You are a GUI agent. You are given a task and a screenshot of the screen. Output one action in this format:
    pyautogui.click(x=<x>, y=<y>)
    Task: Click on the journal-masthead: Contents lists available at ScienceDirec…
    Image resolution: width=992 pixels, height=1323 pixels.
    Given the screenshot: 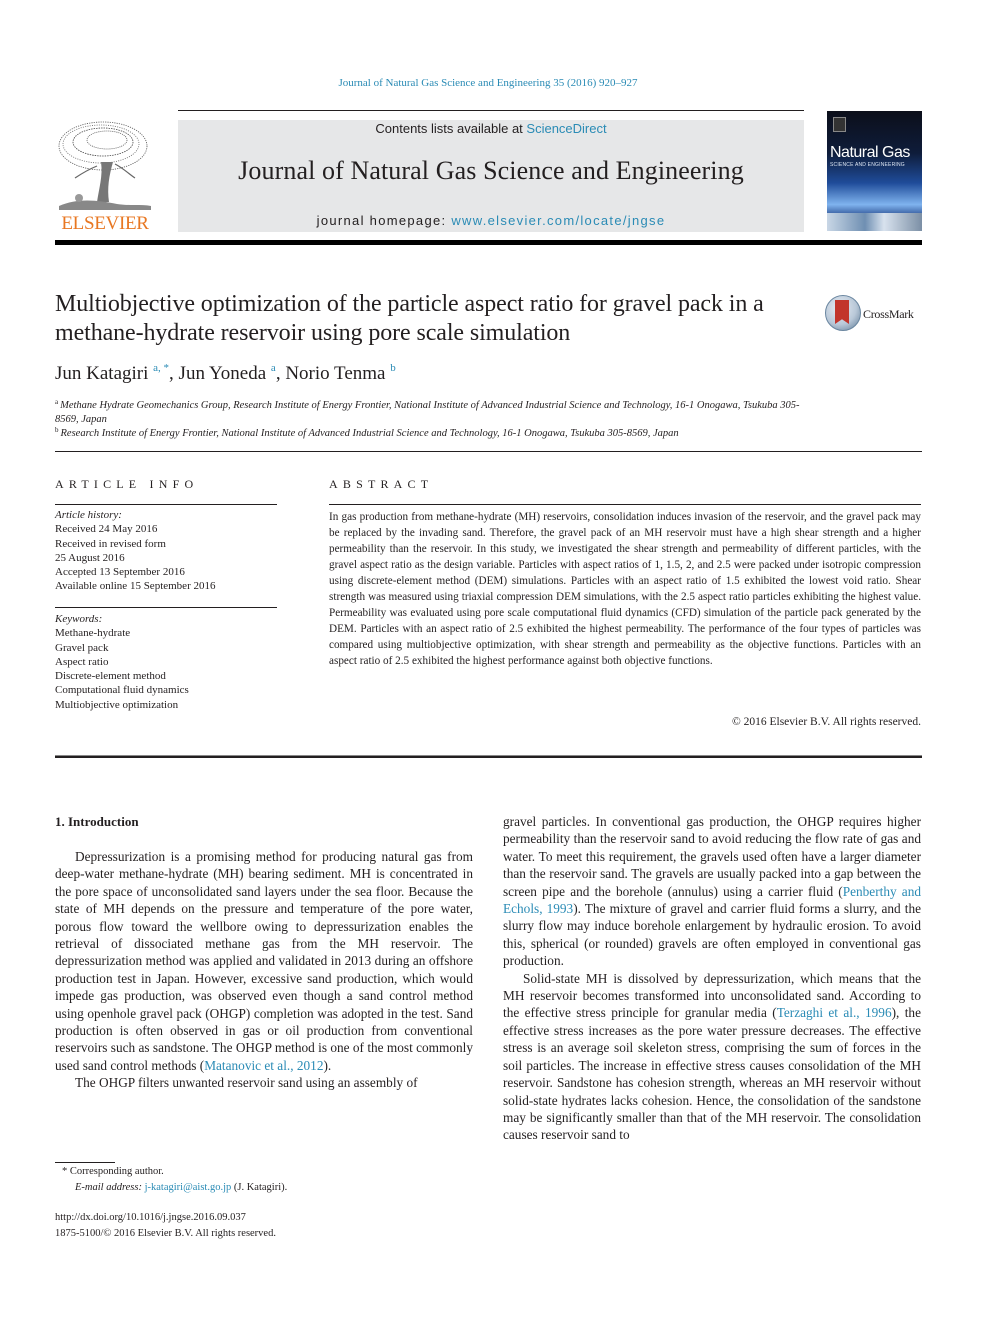 What is the action you would take?
    pyautogui.click(x=491, y=176)
    